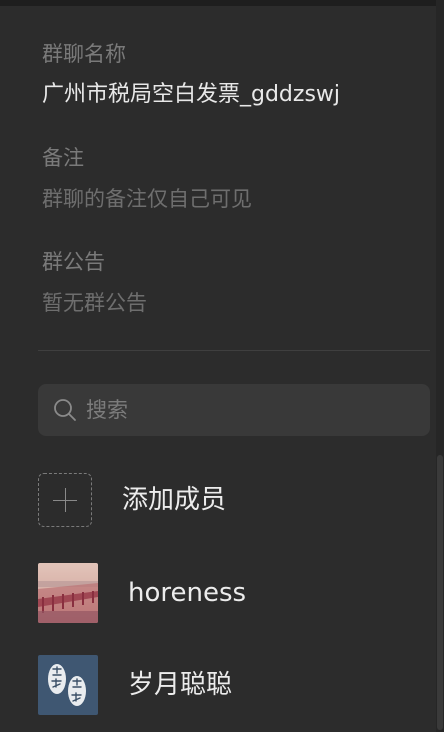 This screenshot has width=444, height=732. I want to click on top-bar, so click(222, 3).